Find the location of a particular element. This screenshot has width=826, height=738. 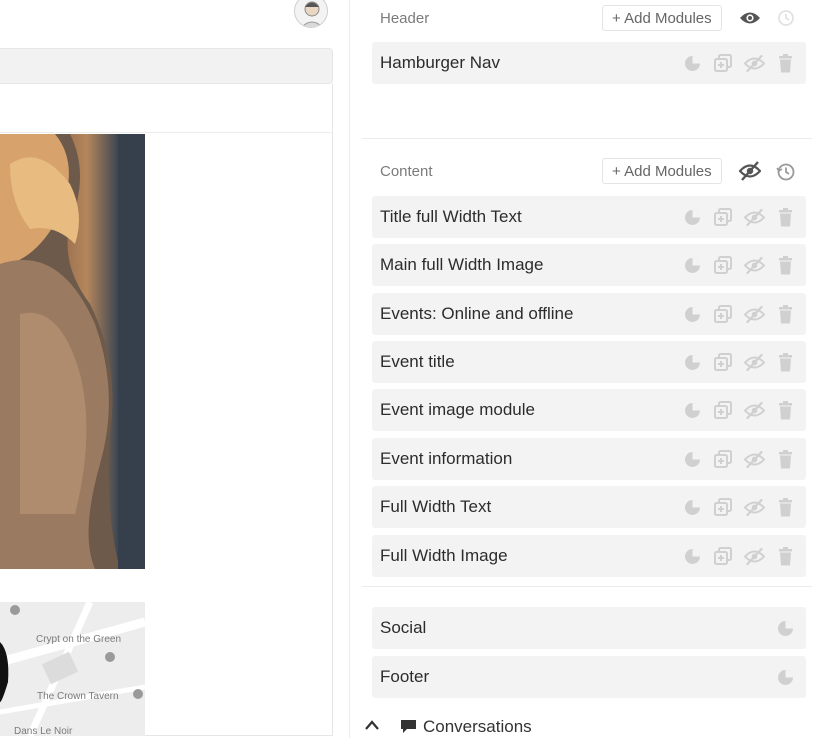

module-label: Footer is located at coordinates (405, 676).